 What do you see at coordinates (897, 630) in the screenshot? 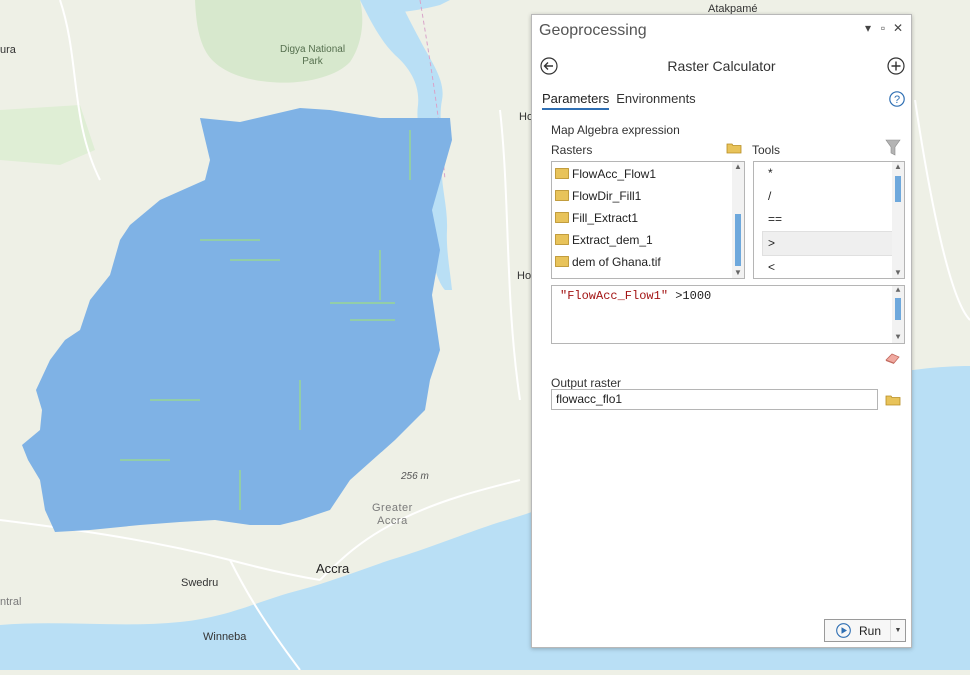
I see `run-dropdown-icon: ▼` at bounding box center [897, 630].